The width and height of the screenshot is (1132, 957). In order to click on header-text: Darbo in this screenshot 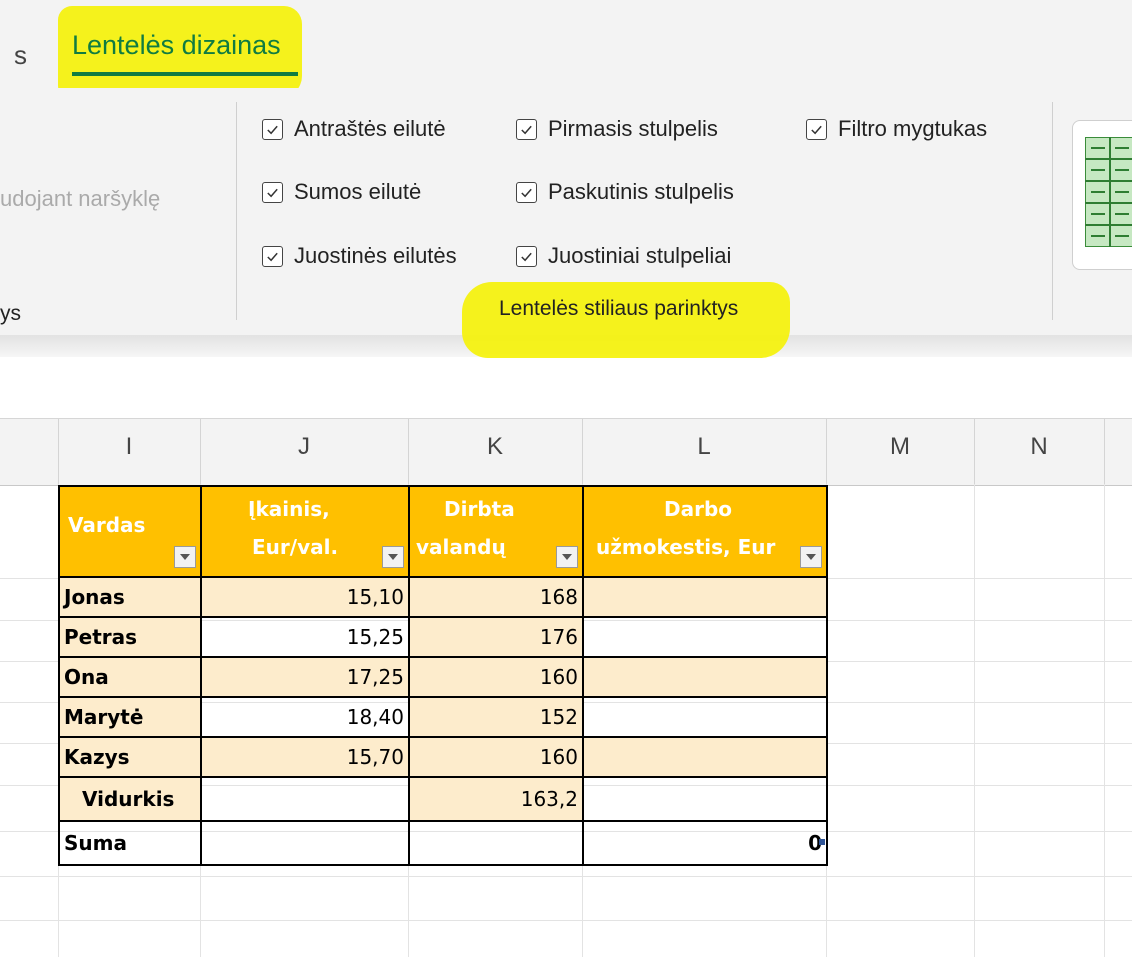, I will do `click(698, 509)`.